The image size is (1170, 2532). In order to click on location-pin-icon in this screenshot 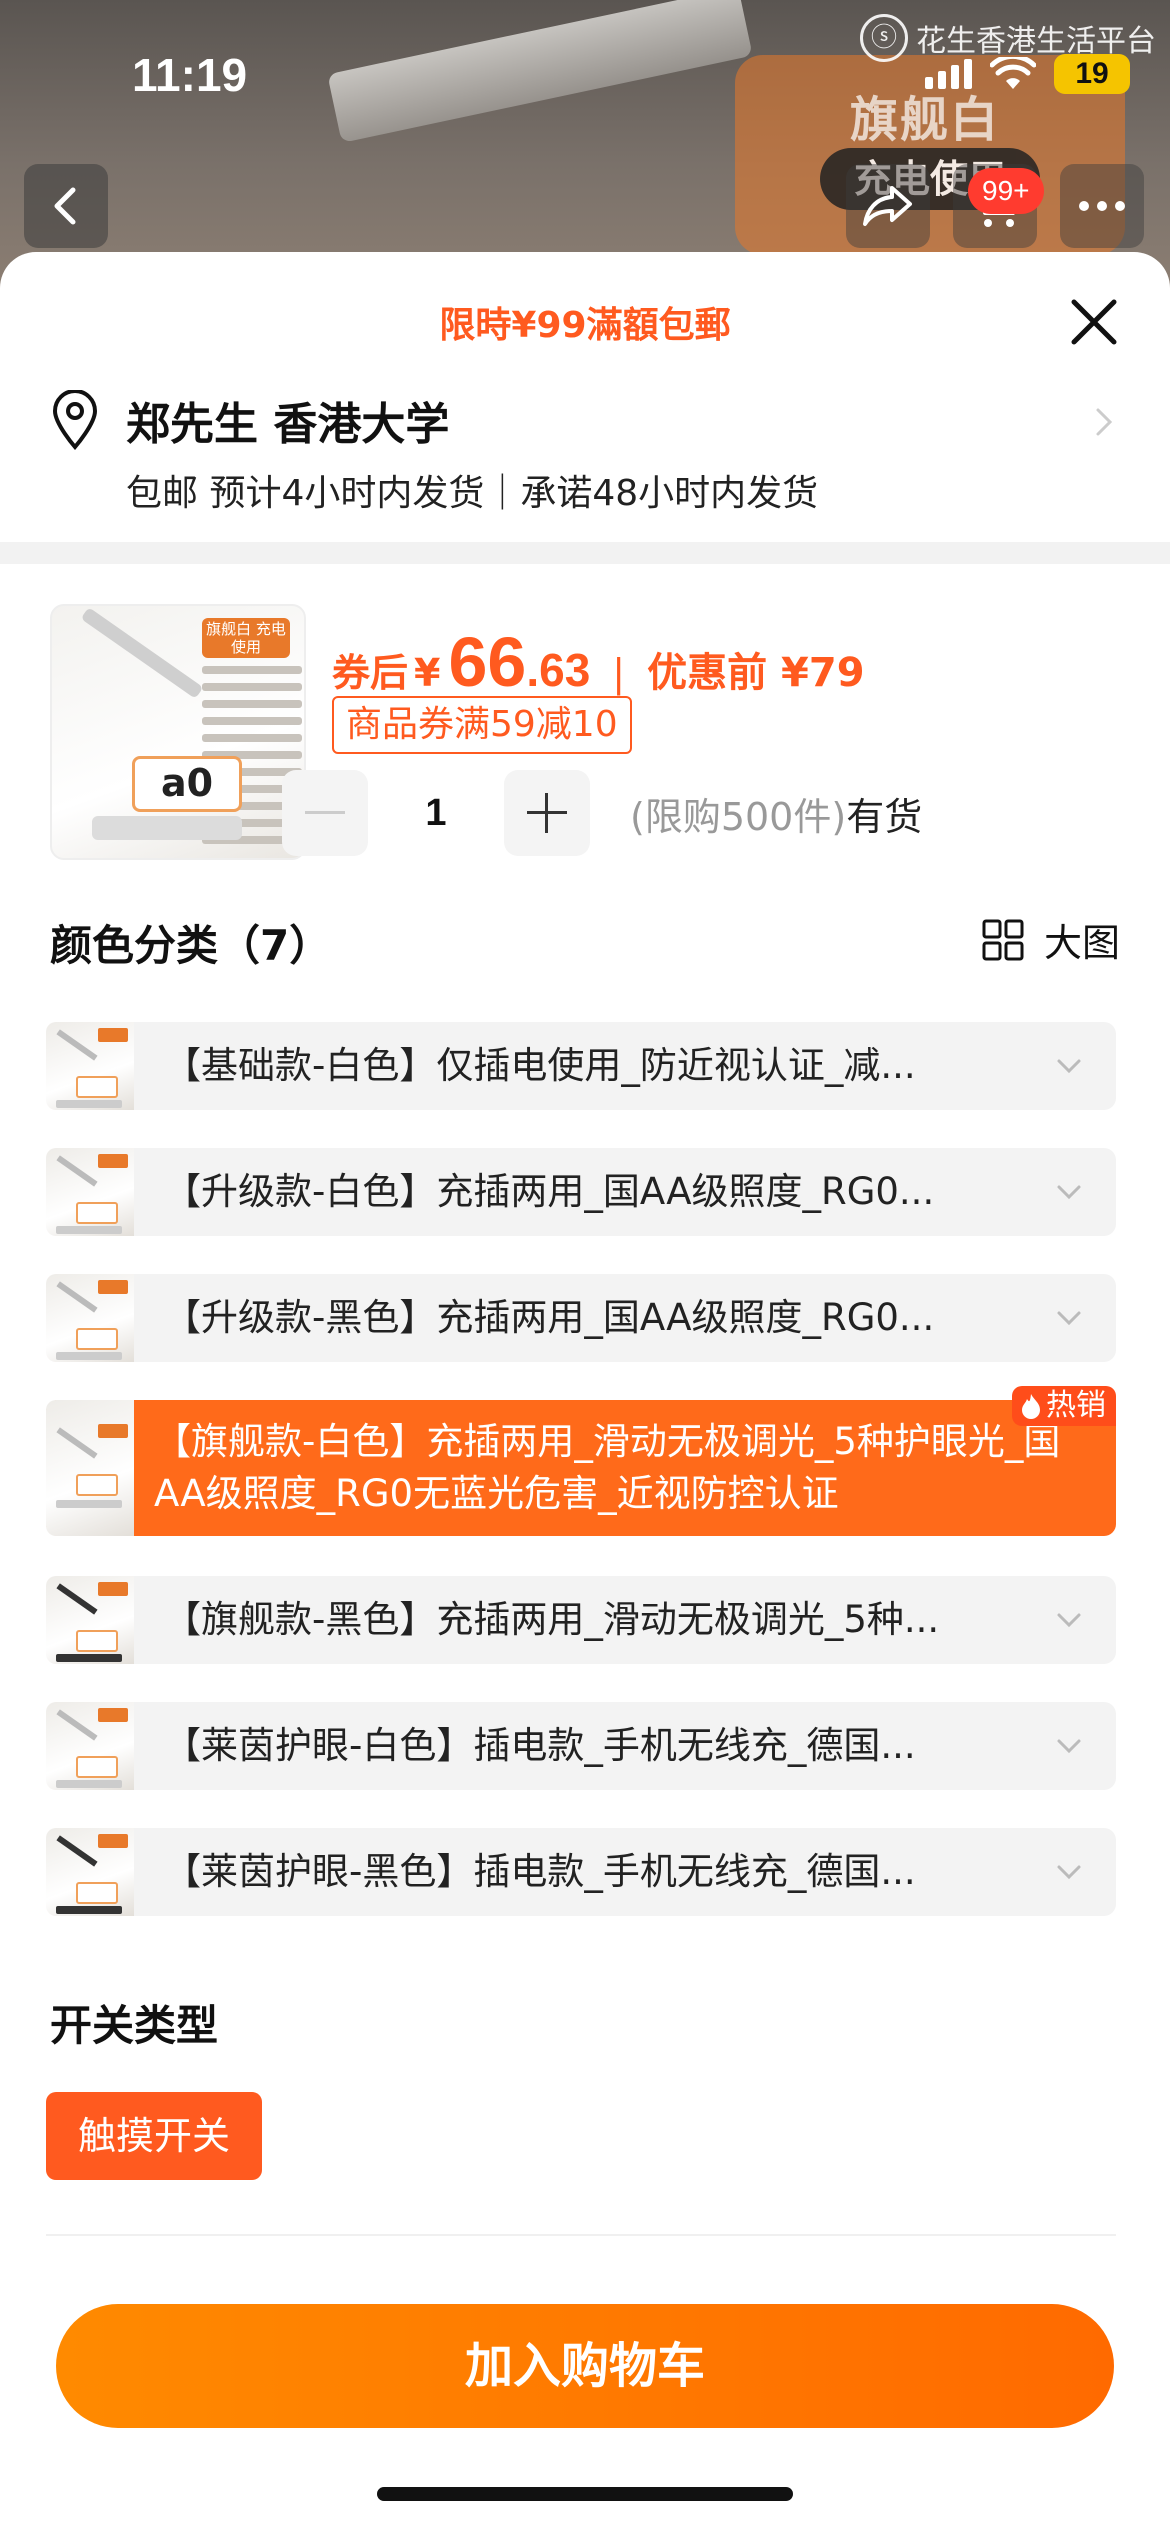, I will do `click(75, 420)`.